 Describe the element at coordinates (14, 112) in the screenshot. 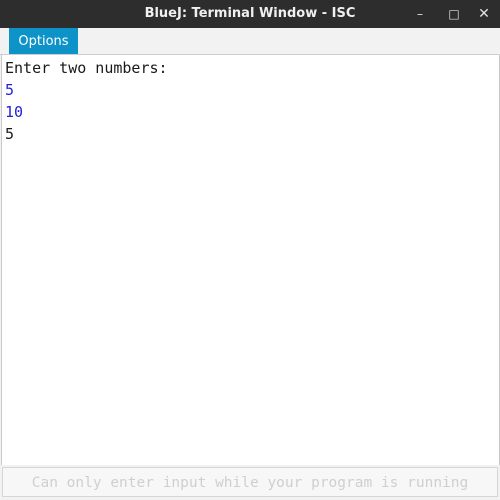

I see `input-line: 10` at that location.